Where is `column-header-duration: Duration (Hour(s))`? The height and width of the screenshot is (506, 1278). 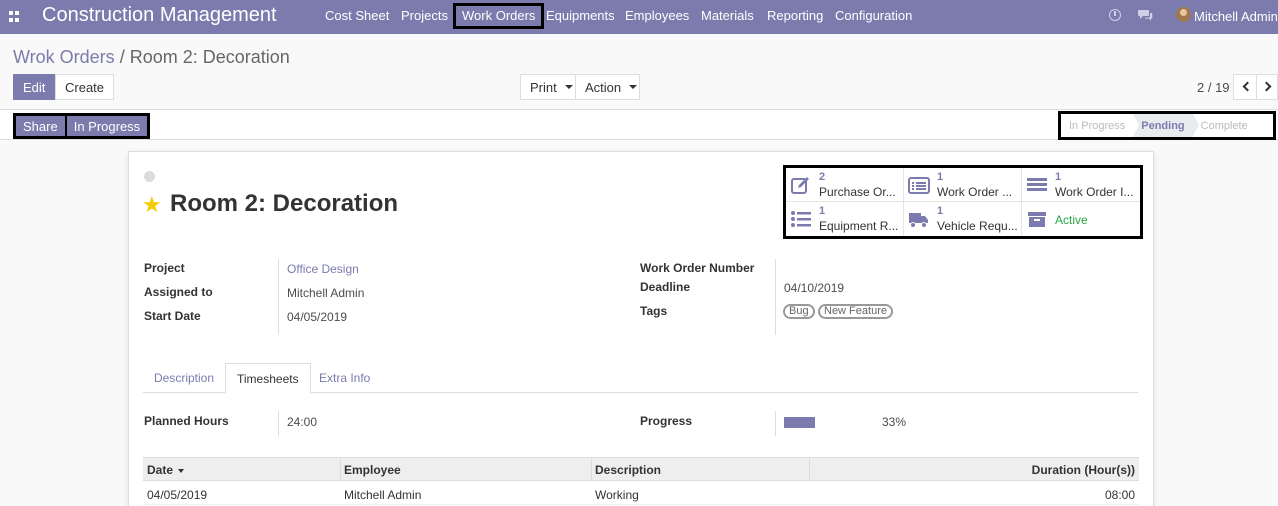
column-header-duration: Duration (Hour(s)) is located at coordinates (1083, 470).